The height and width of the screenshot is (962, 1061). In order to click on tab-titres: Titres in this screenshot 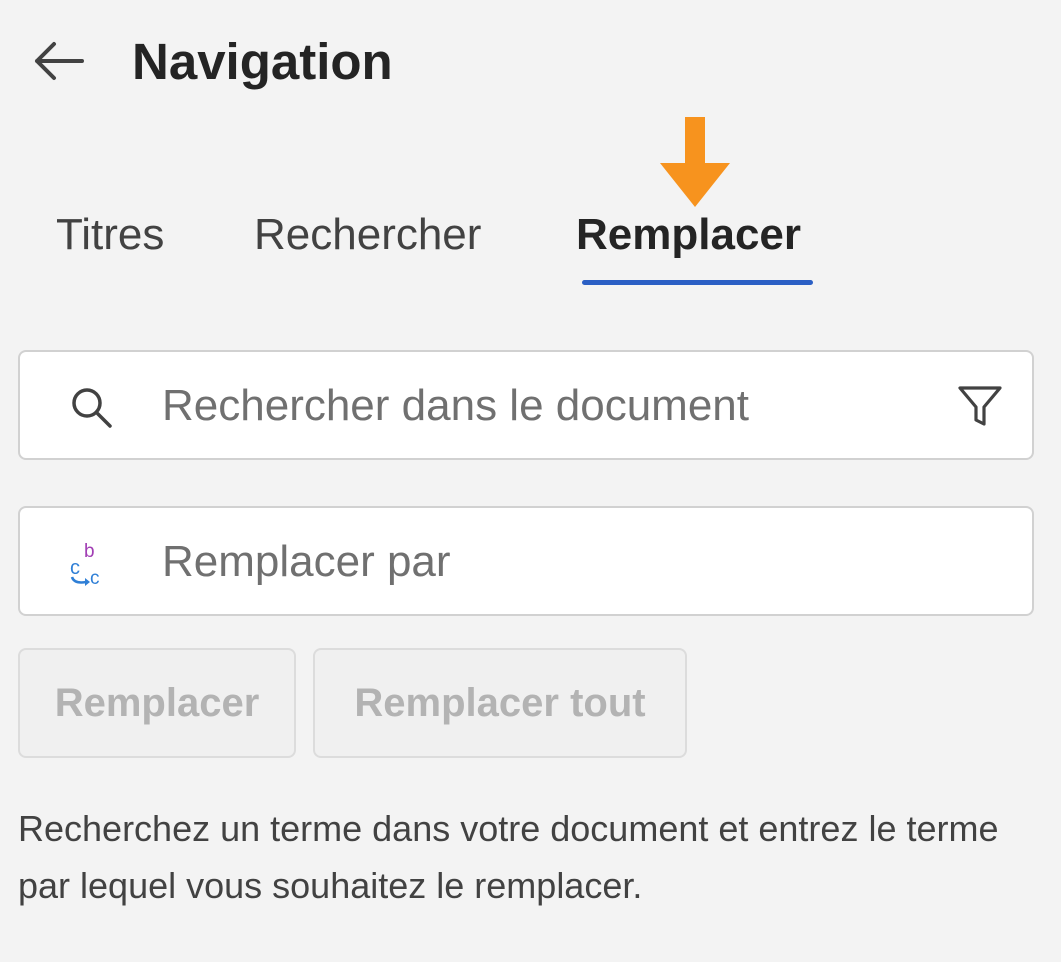, I will do `click(110, 235)`.